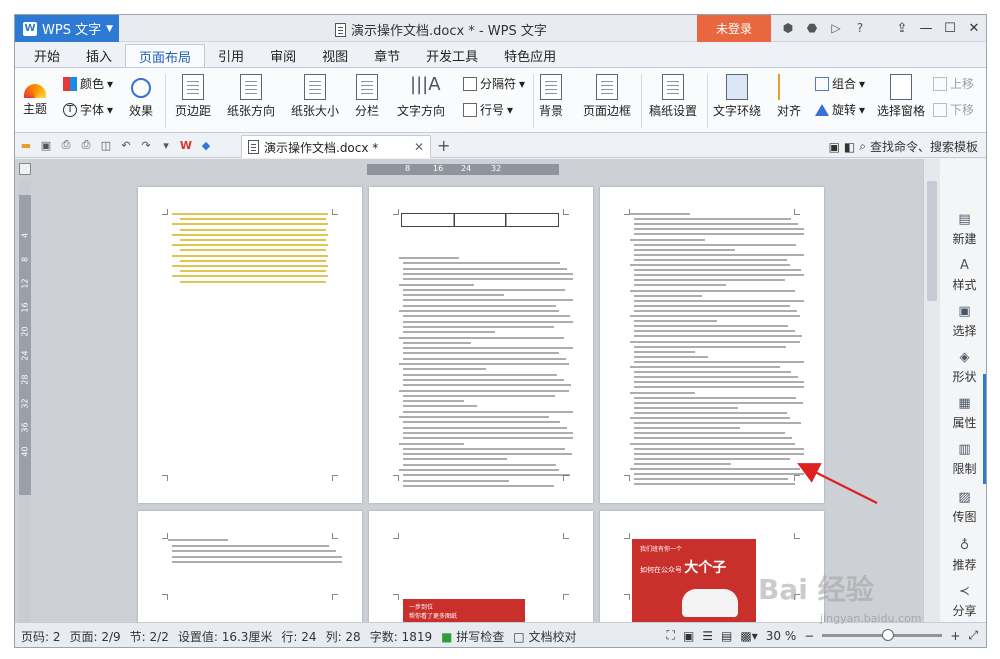  Describe the element at coordinates (141, 96) in the screenshot. I see `effect-button: 效果` at that location.